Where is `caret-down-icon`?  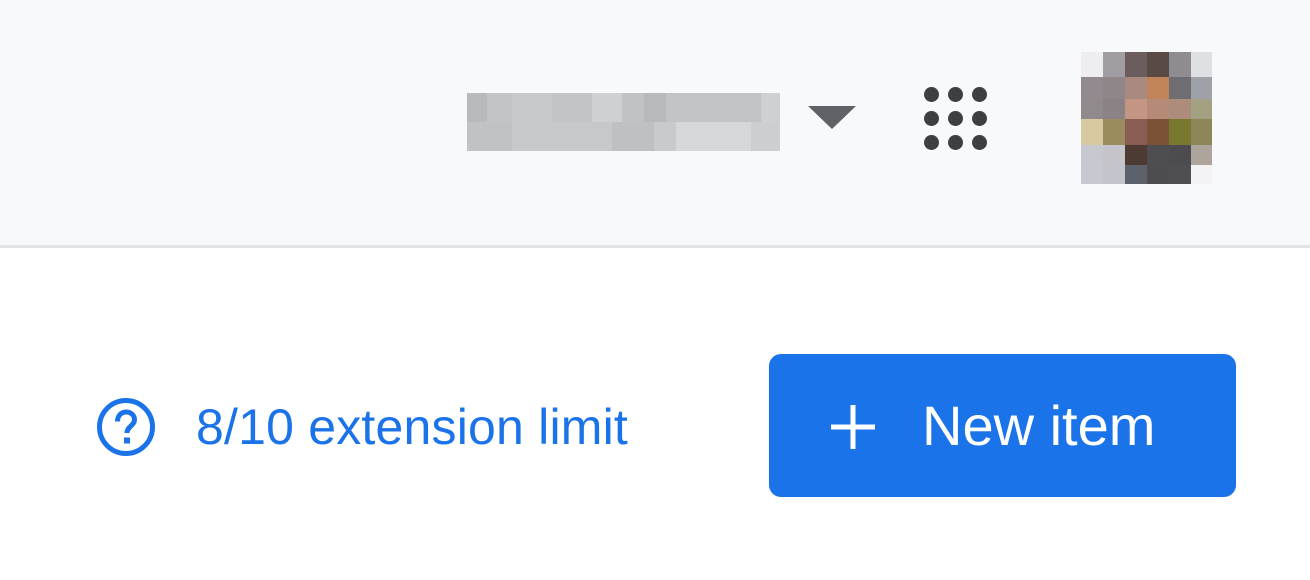
caret-down-icon is located at coordinates (832, 117).